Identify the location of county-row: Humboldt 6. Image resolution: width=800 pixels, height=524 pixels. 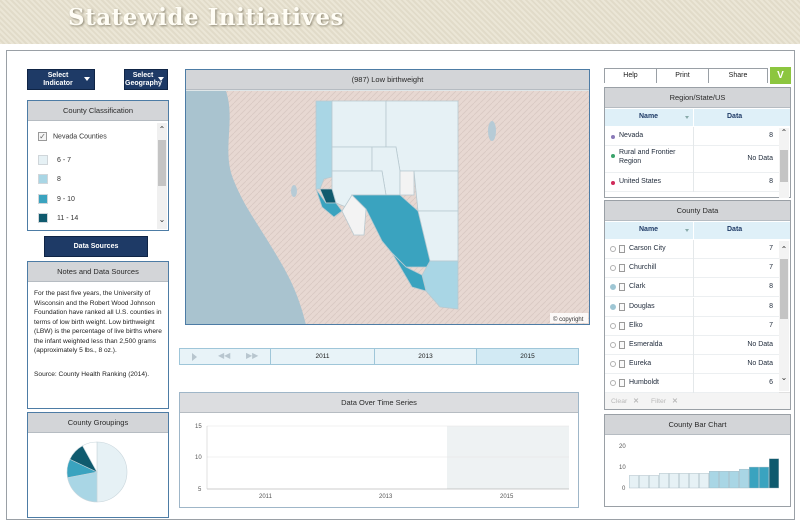
(692, 384).